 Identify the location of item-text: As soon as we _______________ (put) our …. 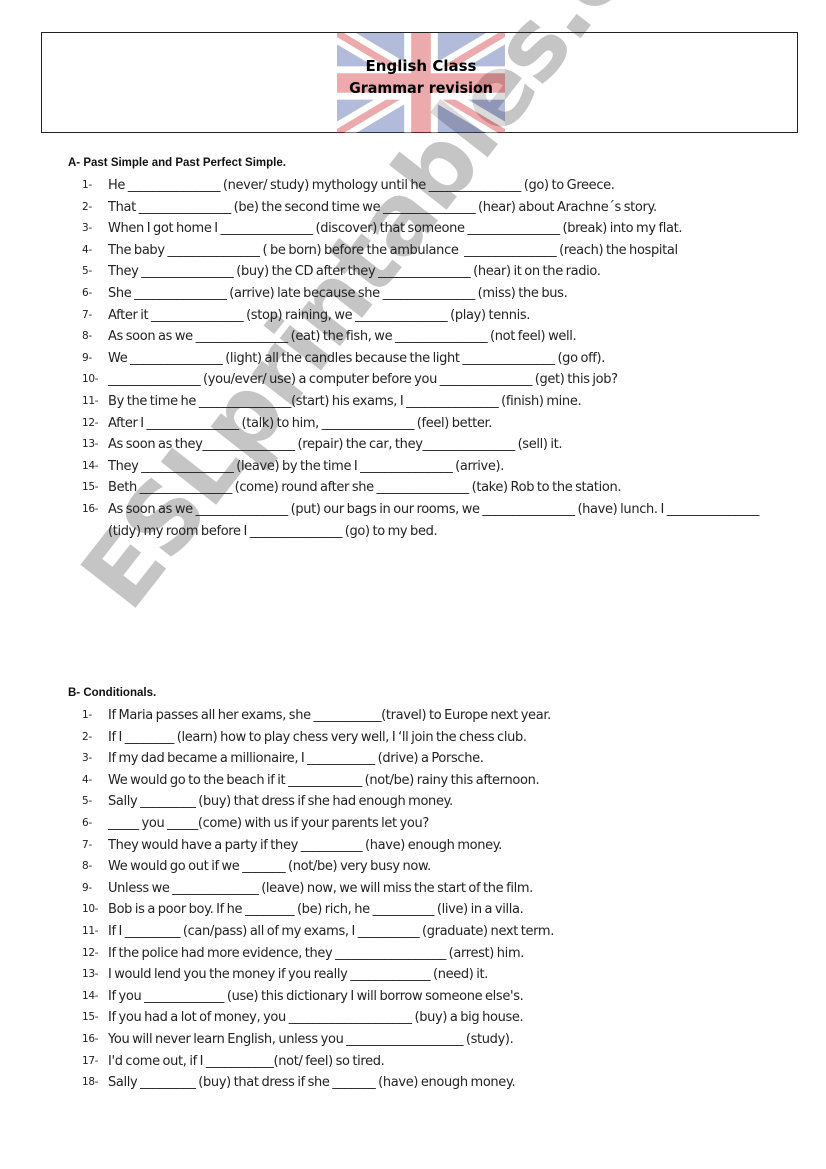
(435, 520).